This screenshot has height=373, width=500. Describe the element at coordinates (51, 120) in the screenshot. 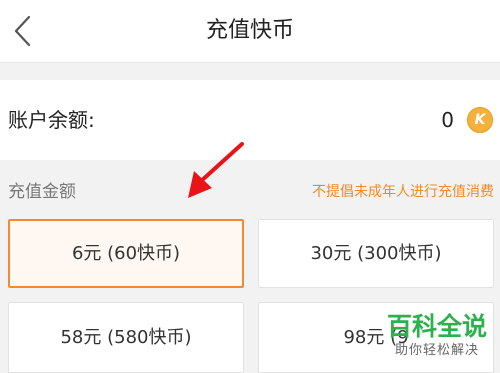

I see `balance-label: 账户余额:` at that location.